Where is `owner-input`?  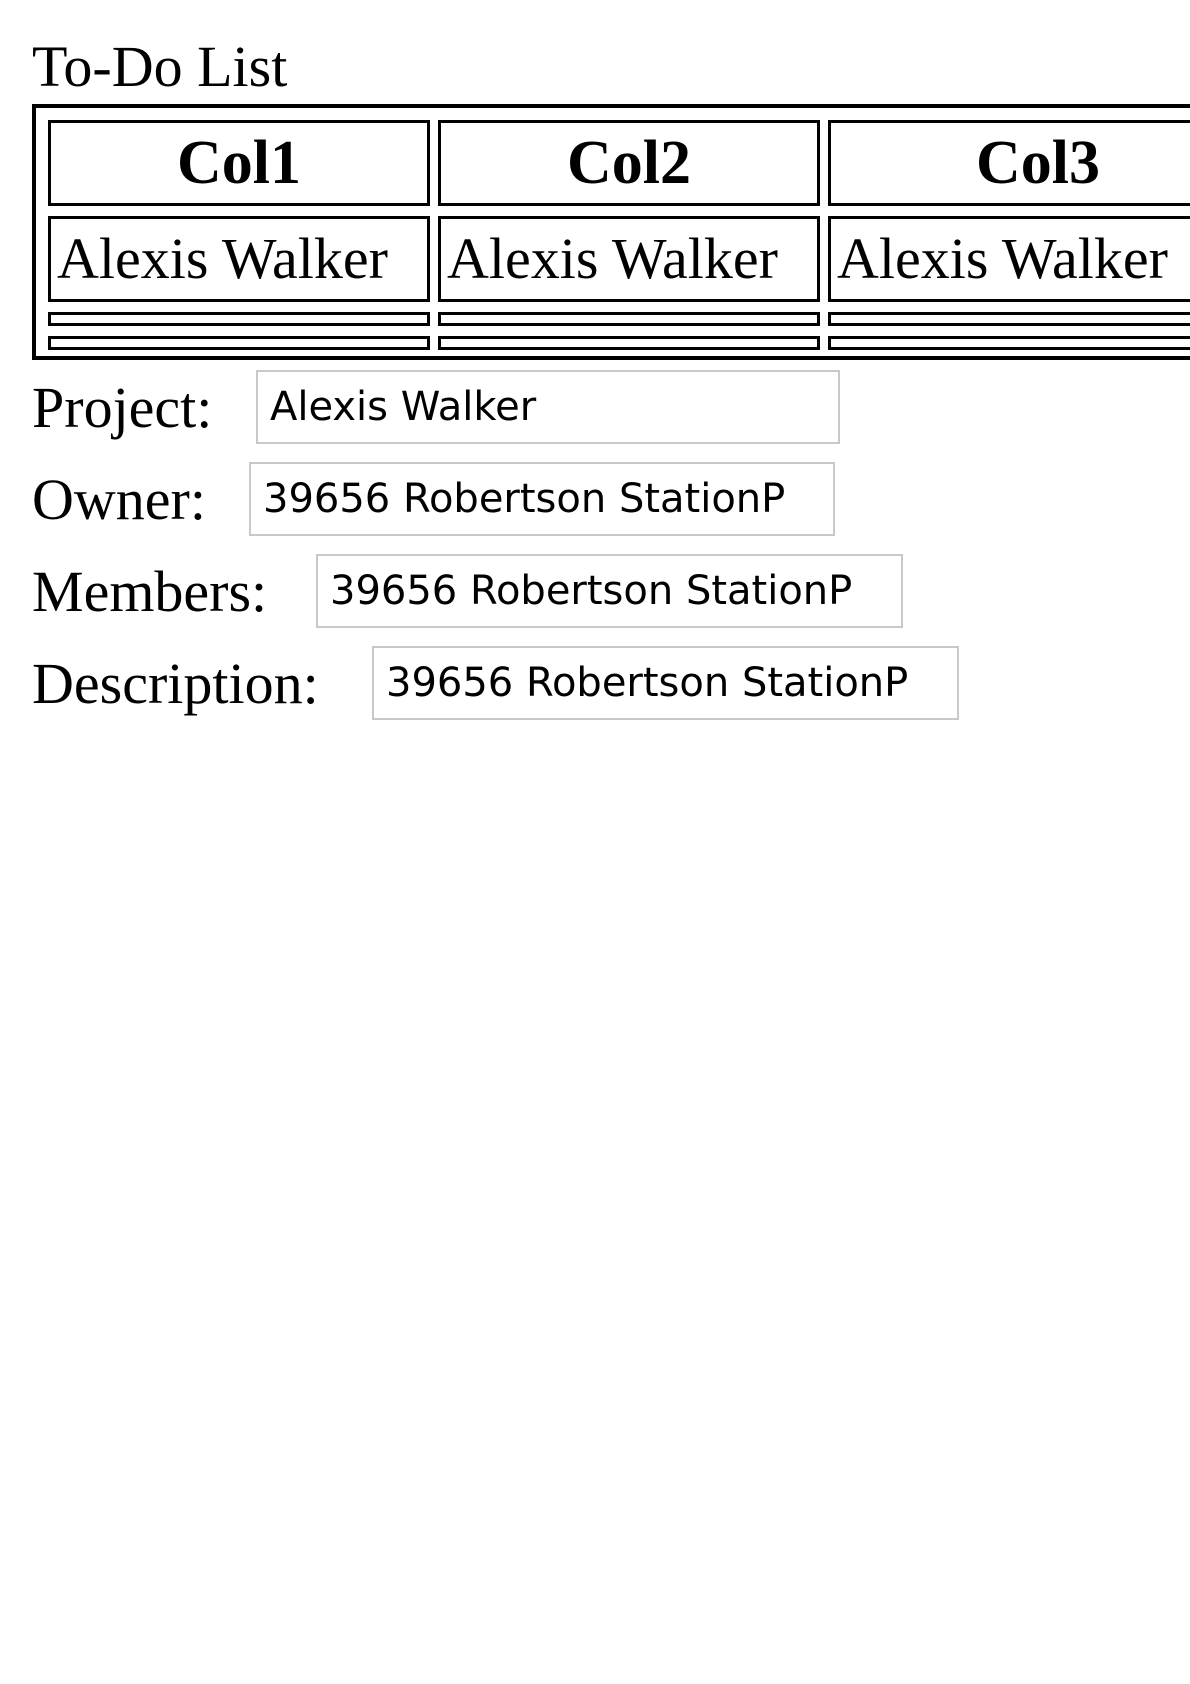 owner-input is located at coordinates (542, 499).